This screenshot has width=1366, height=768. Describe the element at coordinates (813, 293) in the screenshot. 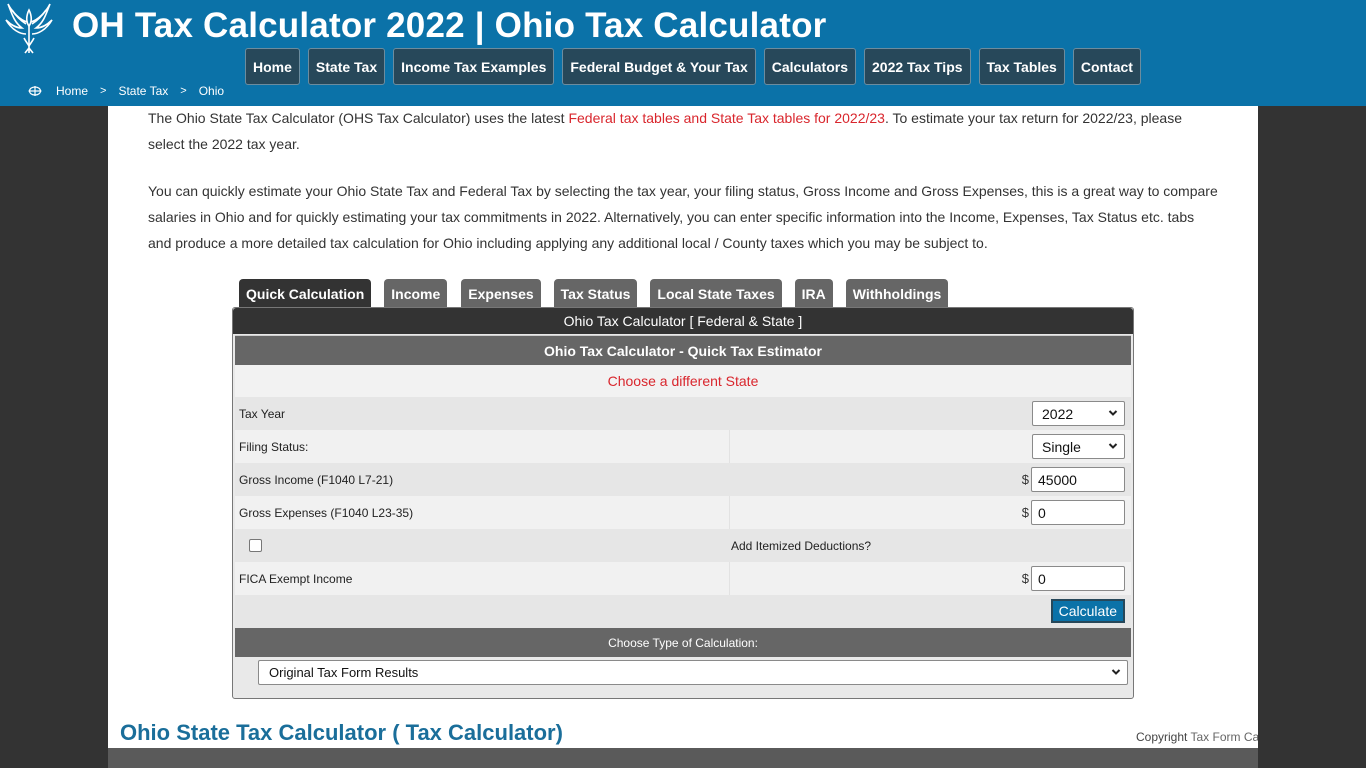

I see `tab-ira: IRA` at that location.